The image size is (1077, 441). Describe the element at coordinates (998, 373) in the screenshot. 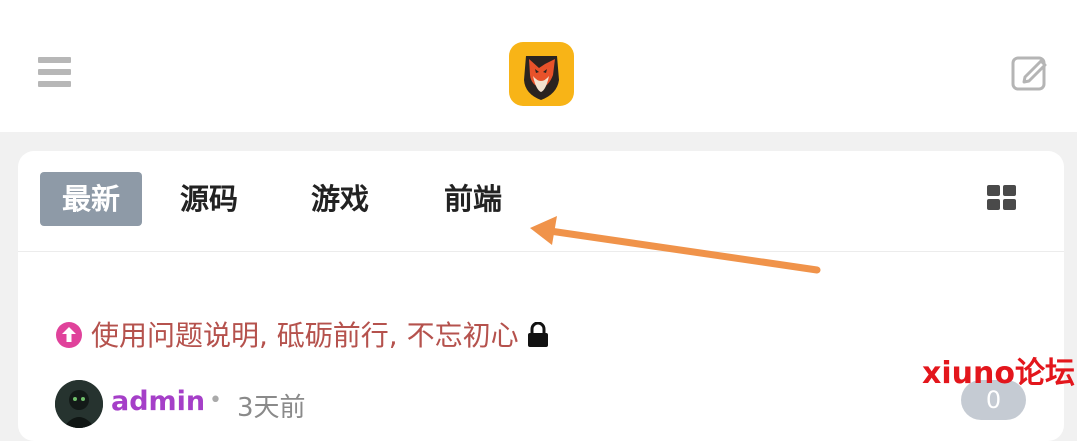

I see `watermark-text: xiuno论坛` at that location.